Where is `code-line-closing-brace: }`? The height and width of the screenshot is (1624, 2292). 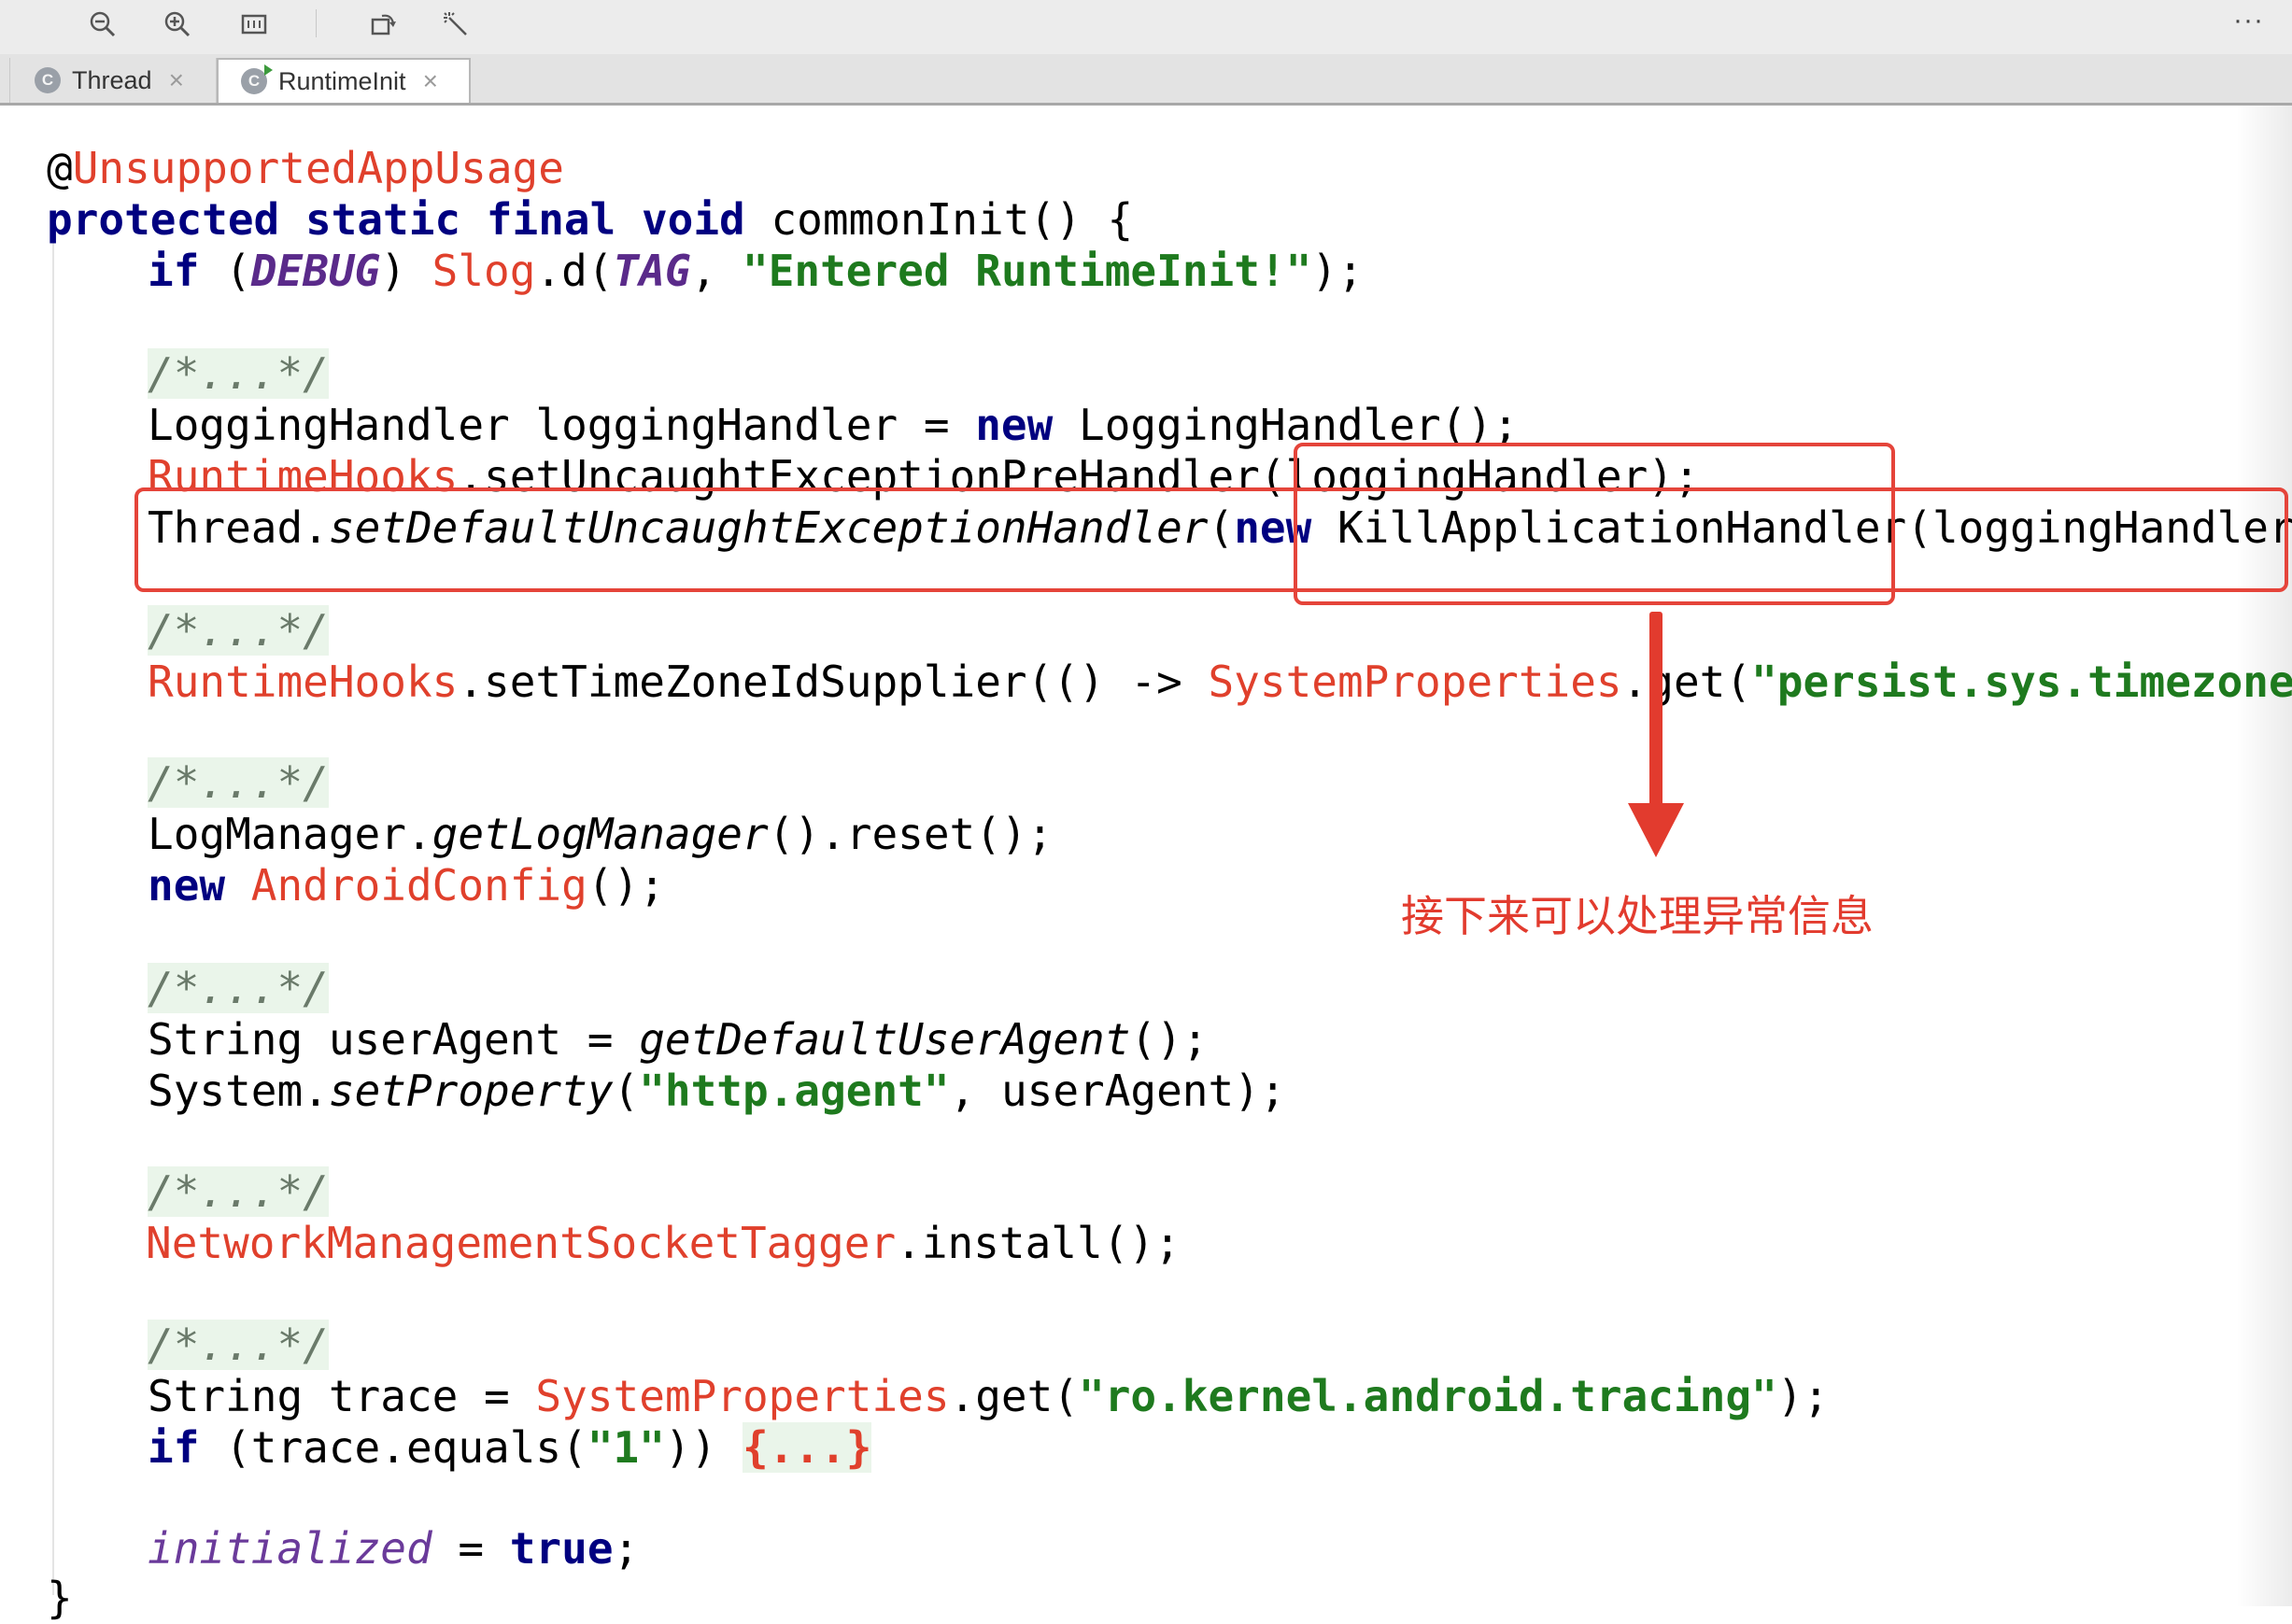
code-line-closing-brace: } is located at coordinates (60, 1598).